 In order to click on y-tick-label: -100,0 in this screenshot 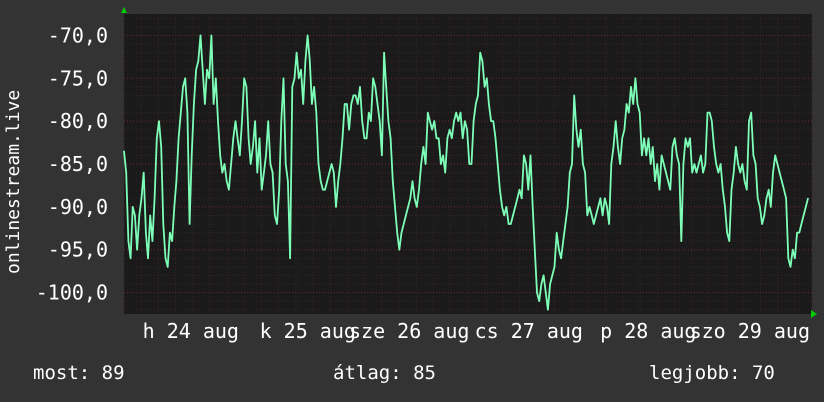, I will do `click(72, 293)`.